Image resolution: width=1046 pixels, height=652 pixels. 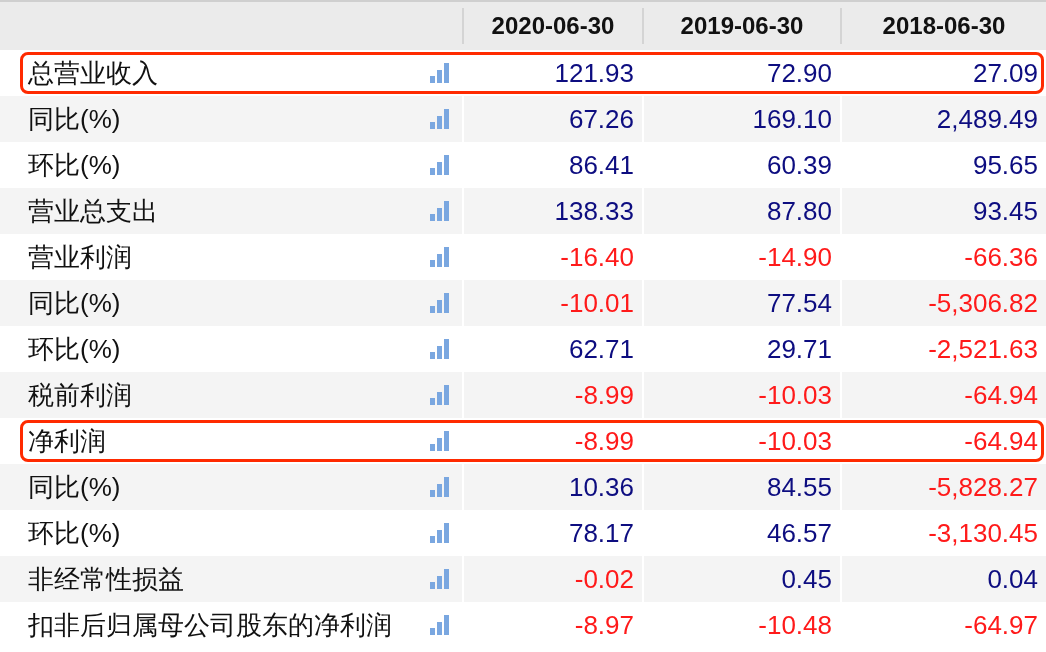 What do you see at coordinates (597, 257) in the screenshot?
I see `table-cell-text: -16.40` at bounding box center [597, 257].